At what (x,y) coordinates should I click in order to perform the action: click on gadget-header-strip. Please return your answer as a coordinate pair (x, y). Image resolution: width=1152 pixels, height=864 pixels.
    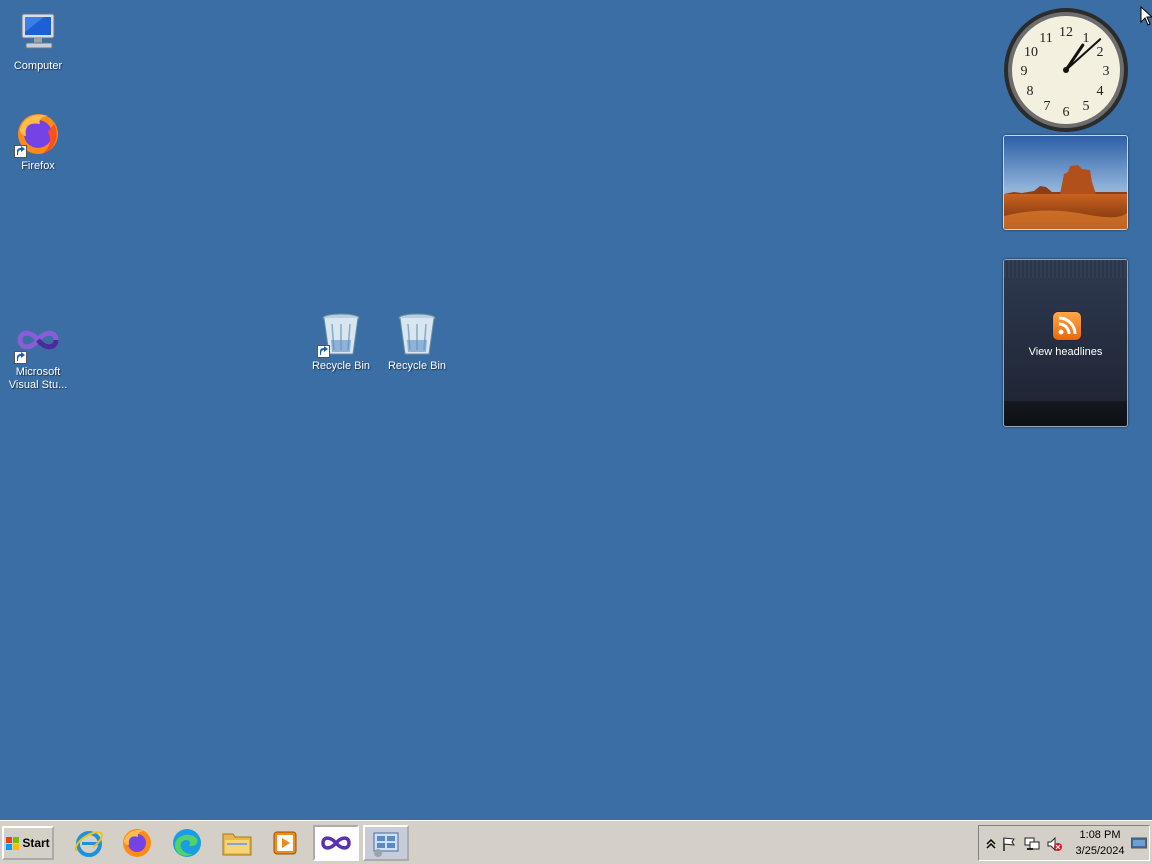
    Looking at the image, I should click on (1065, 269).